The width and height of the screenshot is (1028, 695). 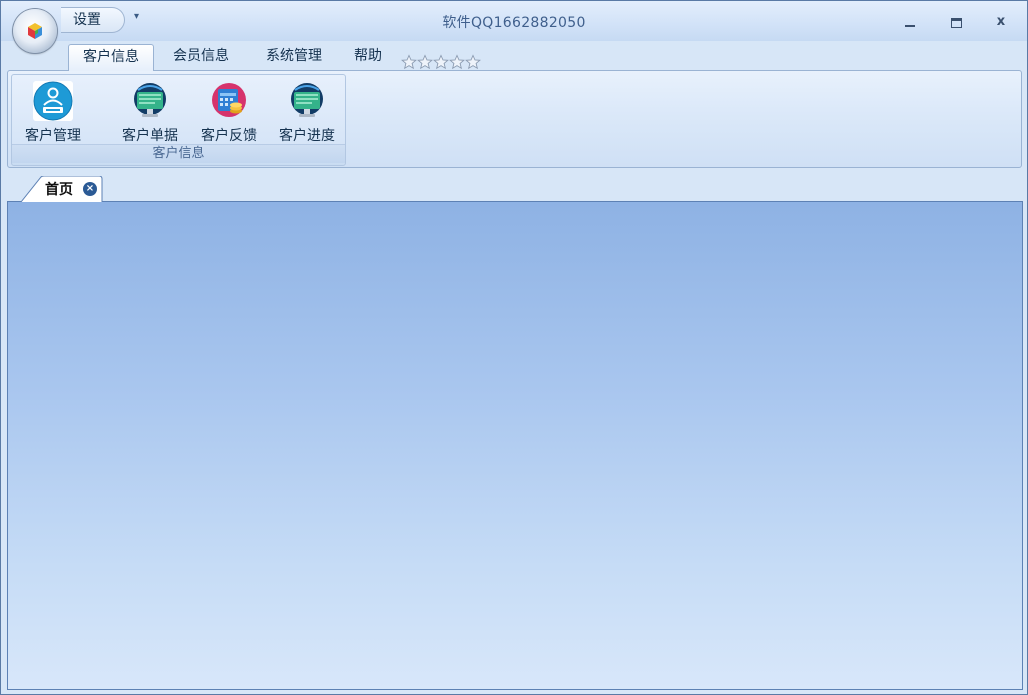 I want to click on tab-system-management: 系统管理, so click(x=294, y=57).